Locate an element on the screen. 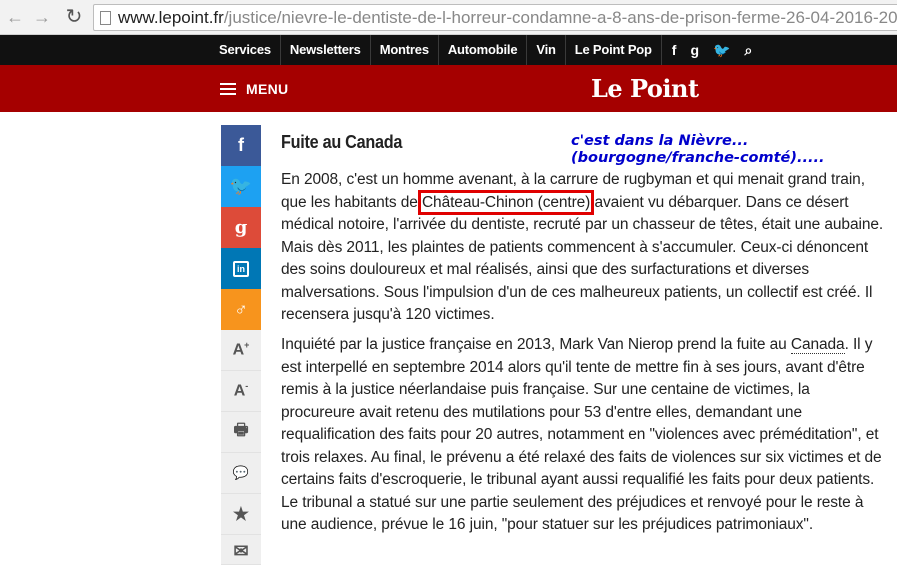 The width and height of the screenshot is (897, 565). viadeo-icon: ♂ is located at coordinates (241, 309).